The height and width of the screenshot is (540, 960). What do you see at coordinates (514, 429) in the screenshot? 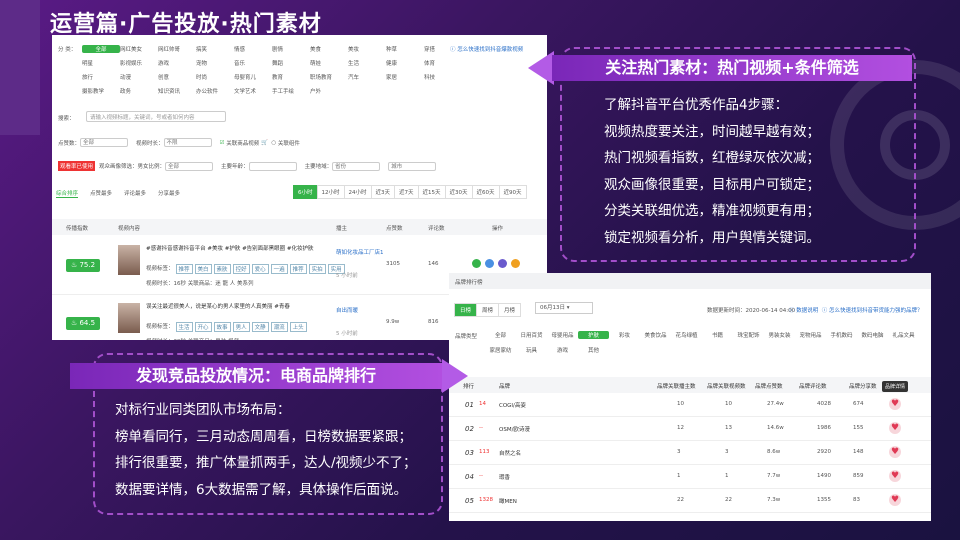
I see `brand-name: OSM/欧诗漫` at bounding box center [514, 429].